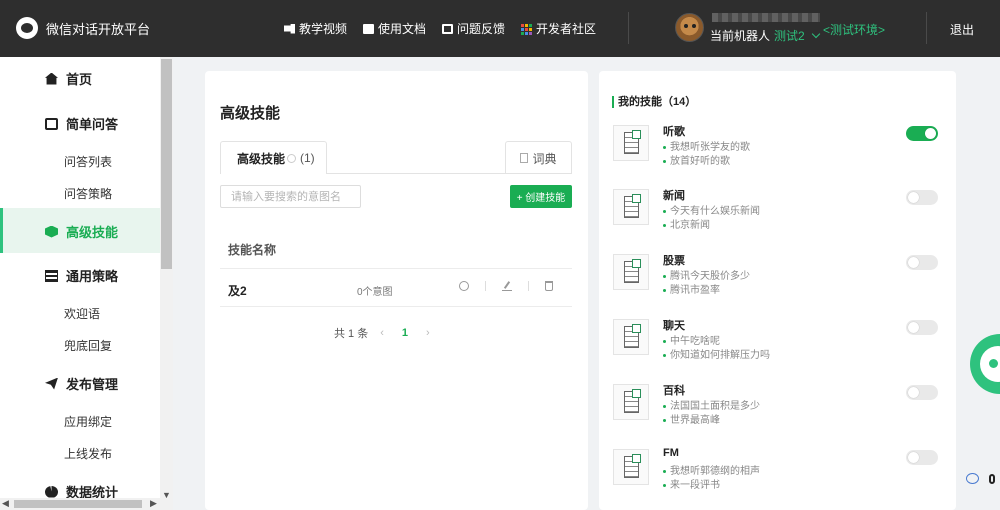 Image resolution: width=1000 pixels, height=510 pixels. What do you see at coordinates (88, 193) in the screenshot?
I see `sidebar-item-qa-strategy: 问答策略` at bounding box center [88, 193].